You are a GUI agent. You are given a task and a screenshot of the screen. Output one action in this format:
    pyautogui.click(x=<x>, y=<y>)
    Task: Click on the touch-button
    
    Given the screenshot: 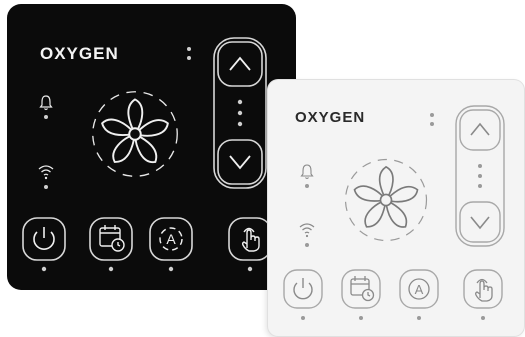 What is the action you would take?
    pyautogui.click(x=484, y=296)
    